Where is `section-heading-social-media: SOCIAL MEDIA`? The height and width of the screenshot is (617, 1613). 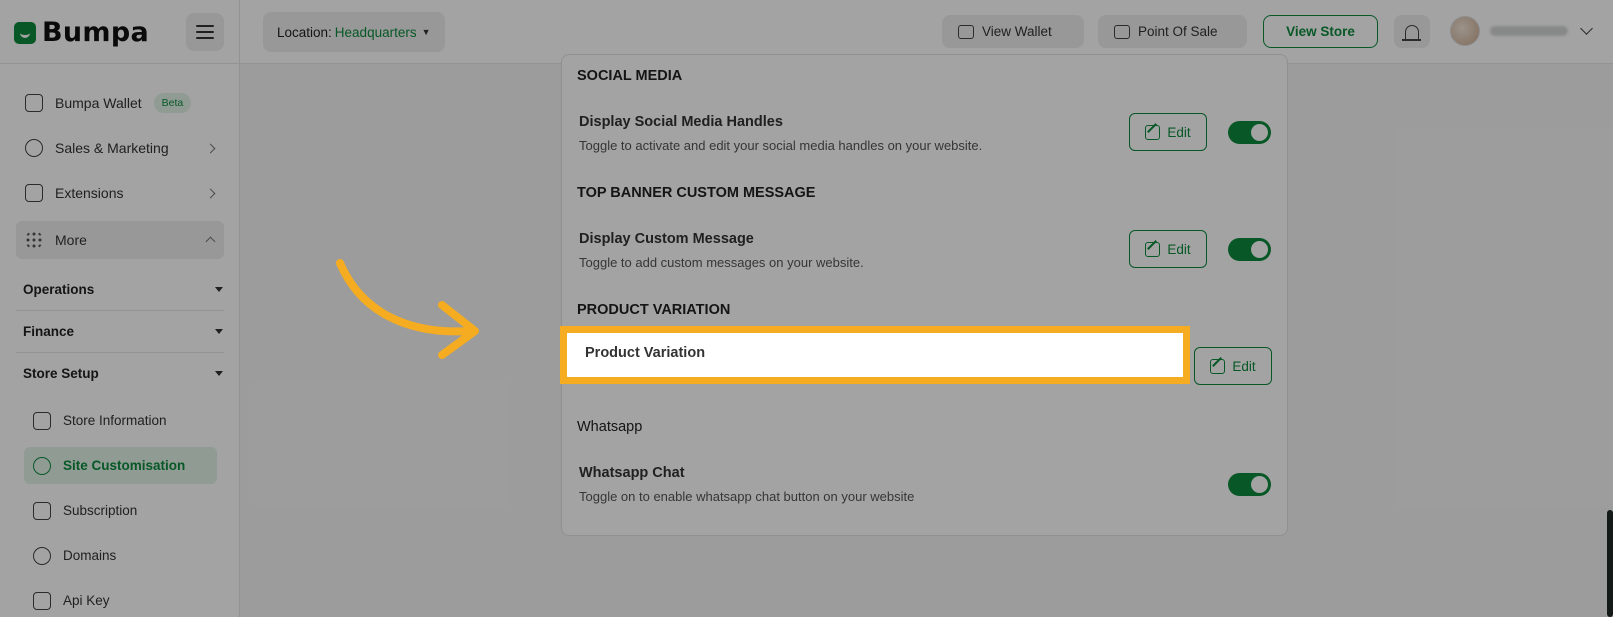 section-heading-social-media: SOCIAL MEDIA is located at coordinates (630, 76).